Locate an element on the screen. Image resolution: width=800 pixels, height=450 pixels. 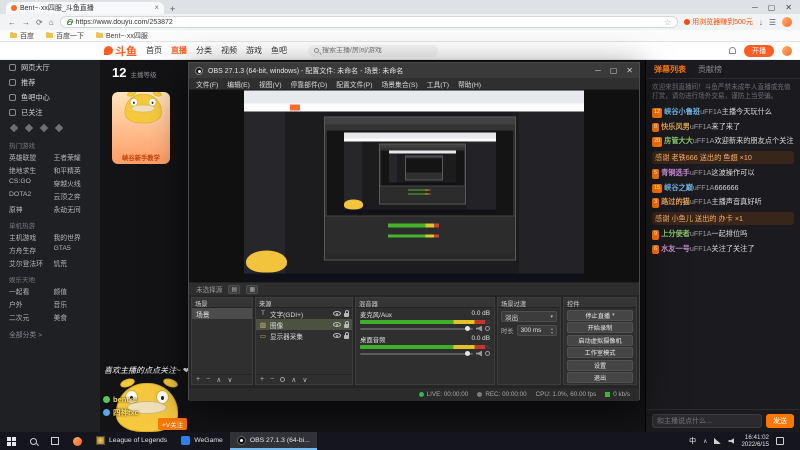
category-link: 户外 is located at coordinates (30, 304).